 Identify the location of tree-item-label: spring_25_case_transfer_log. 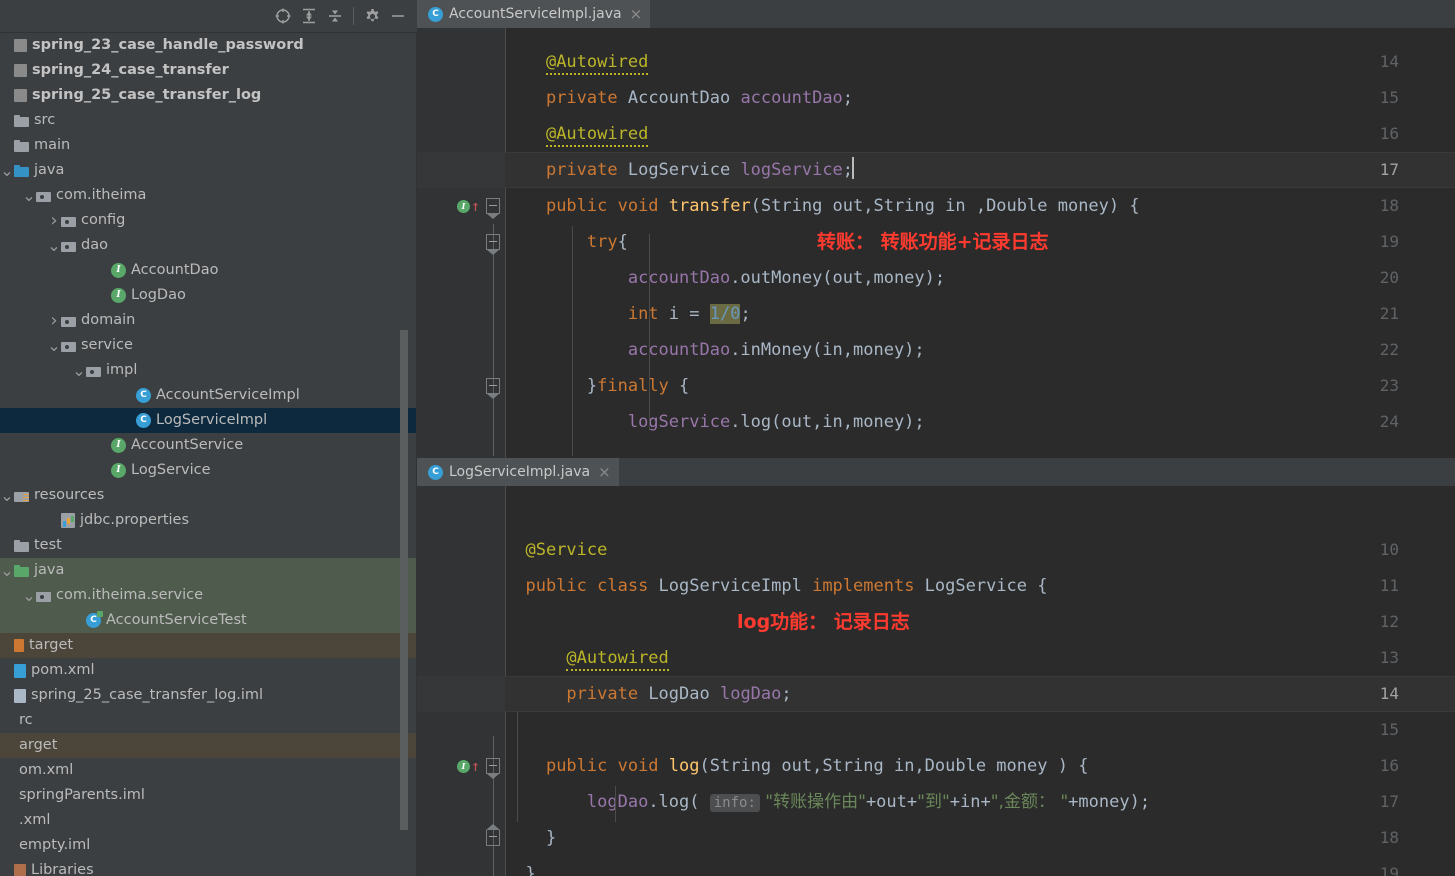
(147, 95).